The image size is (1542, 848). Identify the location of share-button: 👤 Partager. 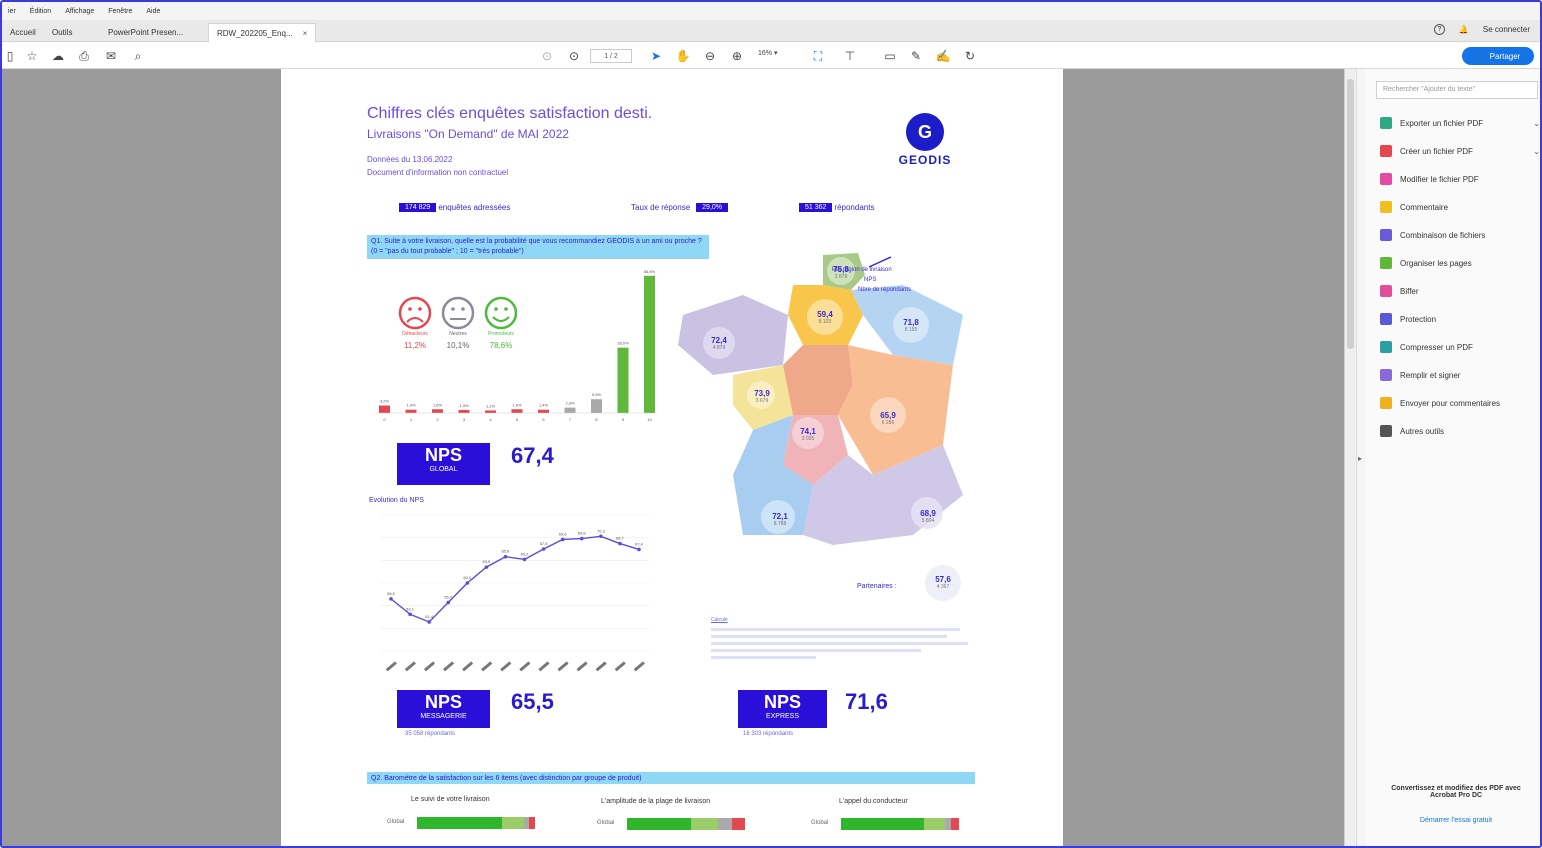
(1498, 56).